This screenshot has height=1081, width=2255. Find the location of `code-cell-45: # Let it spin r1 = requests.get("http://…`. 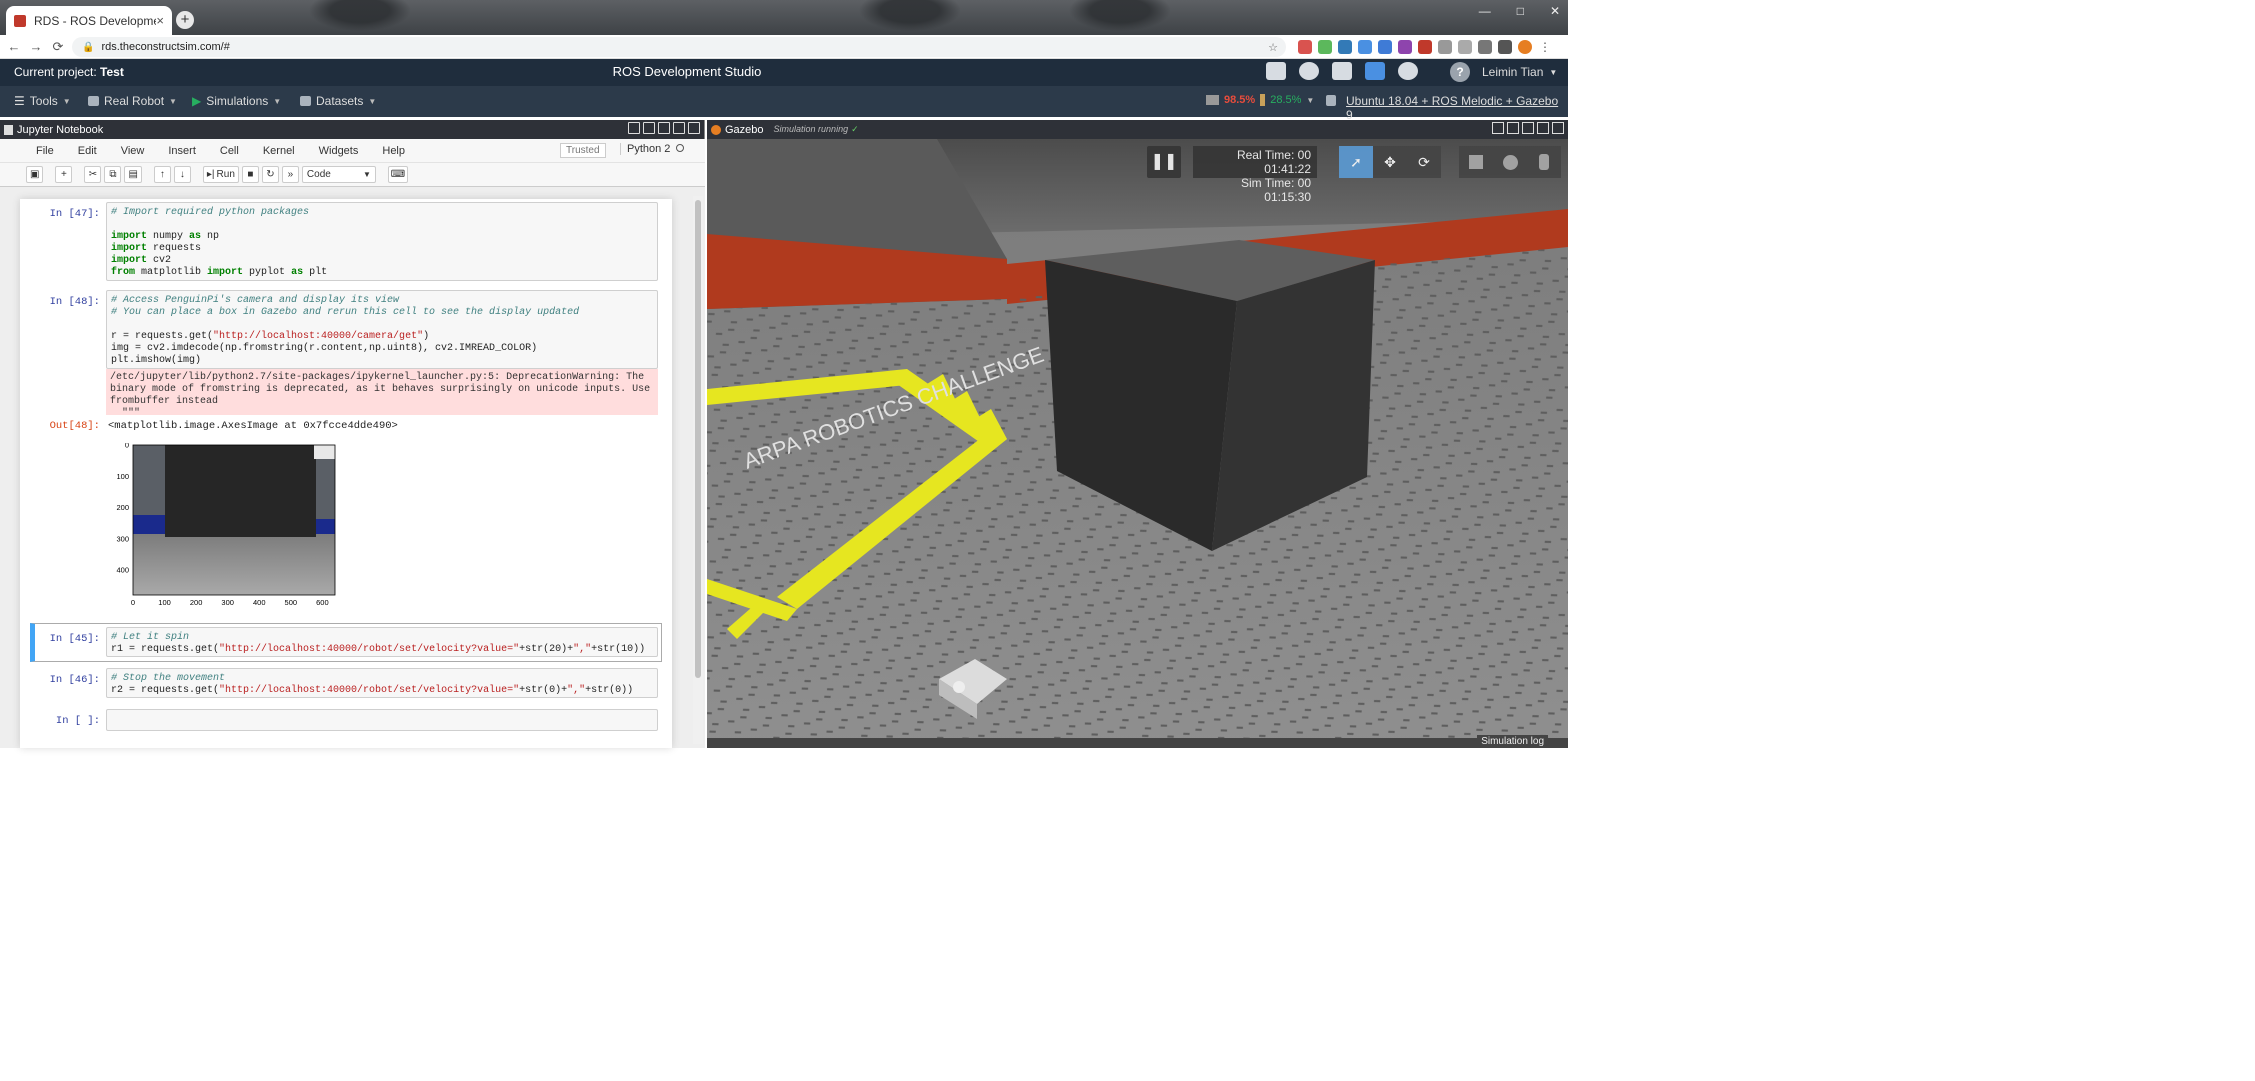

code-cell-45: # Let it spin r1 = requests.get("http://… is located at coordinates (382, 642).